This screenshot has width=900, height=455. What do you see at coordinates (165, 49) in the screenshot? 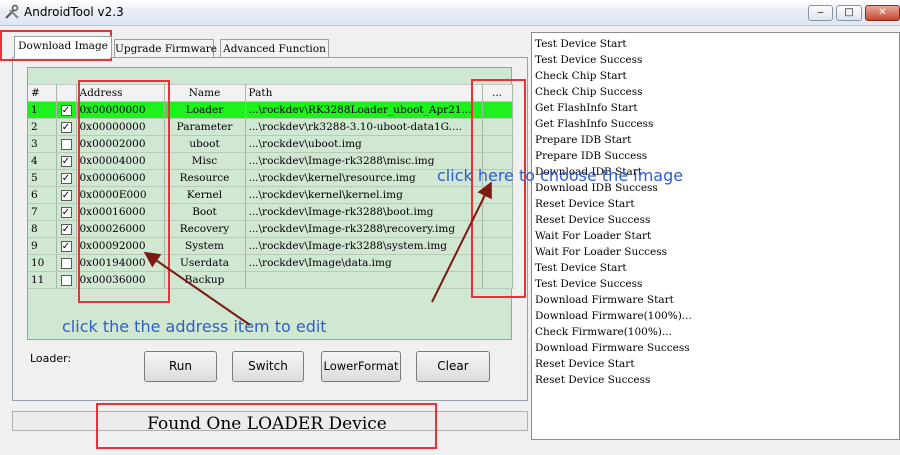
I see `tab-upgrade-firmware: Upgrade Firmware` at bounding box center [165, 49].